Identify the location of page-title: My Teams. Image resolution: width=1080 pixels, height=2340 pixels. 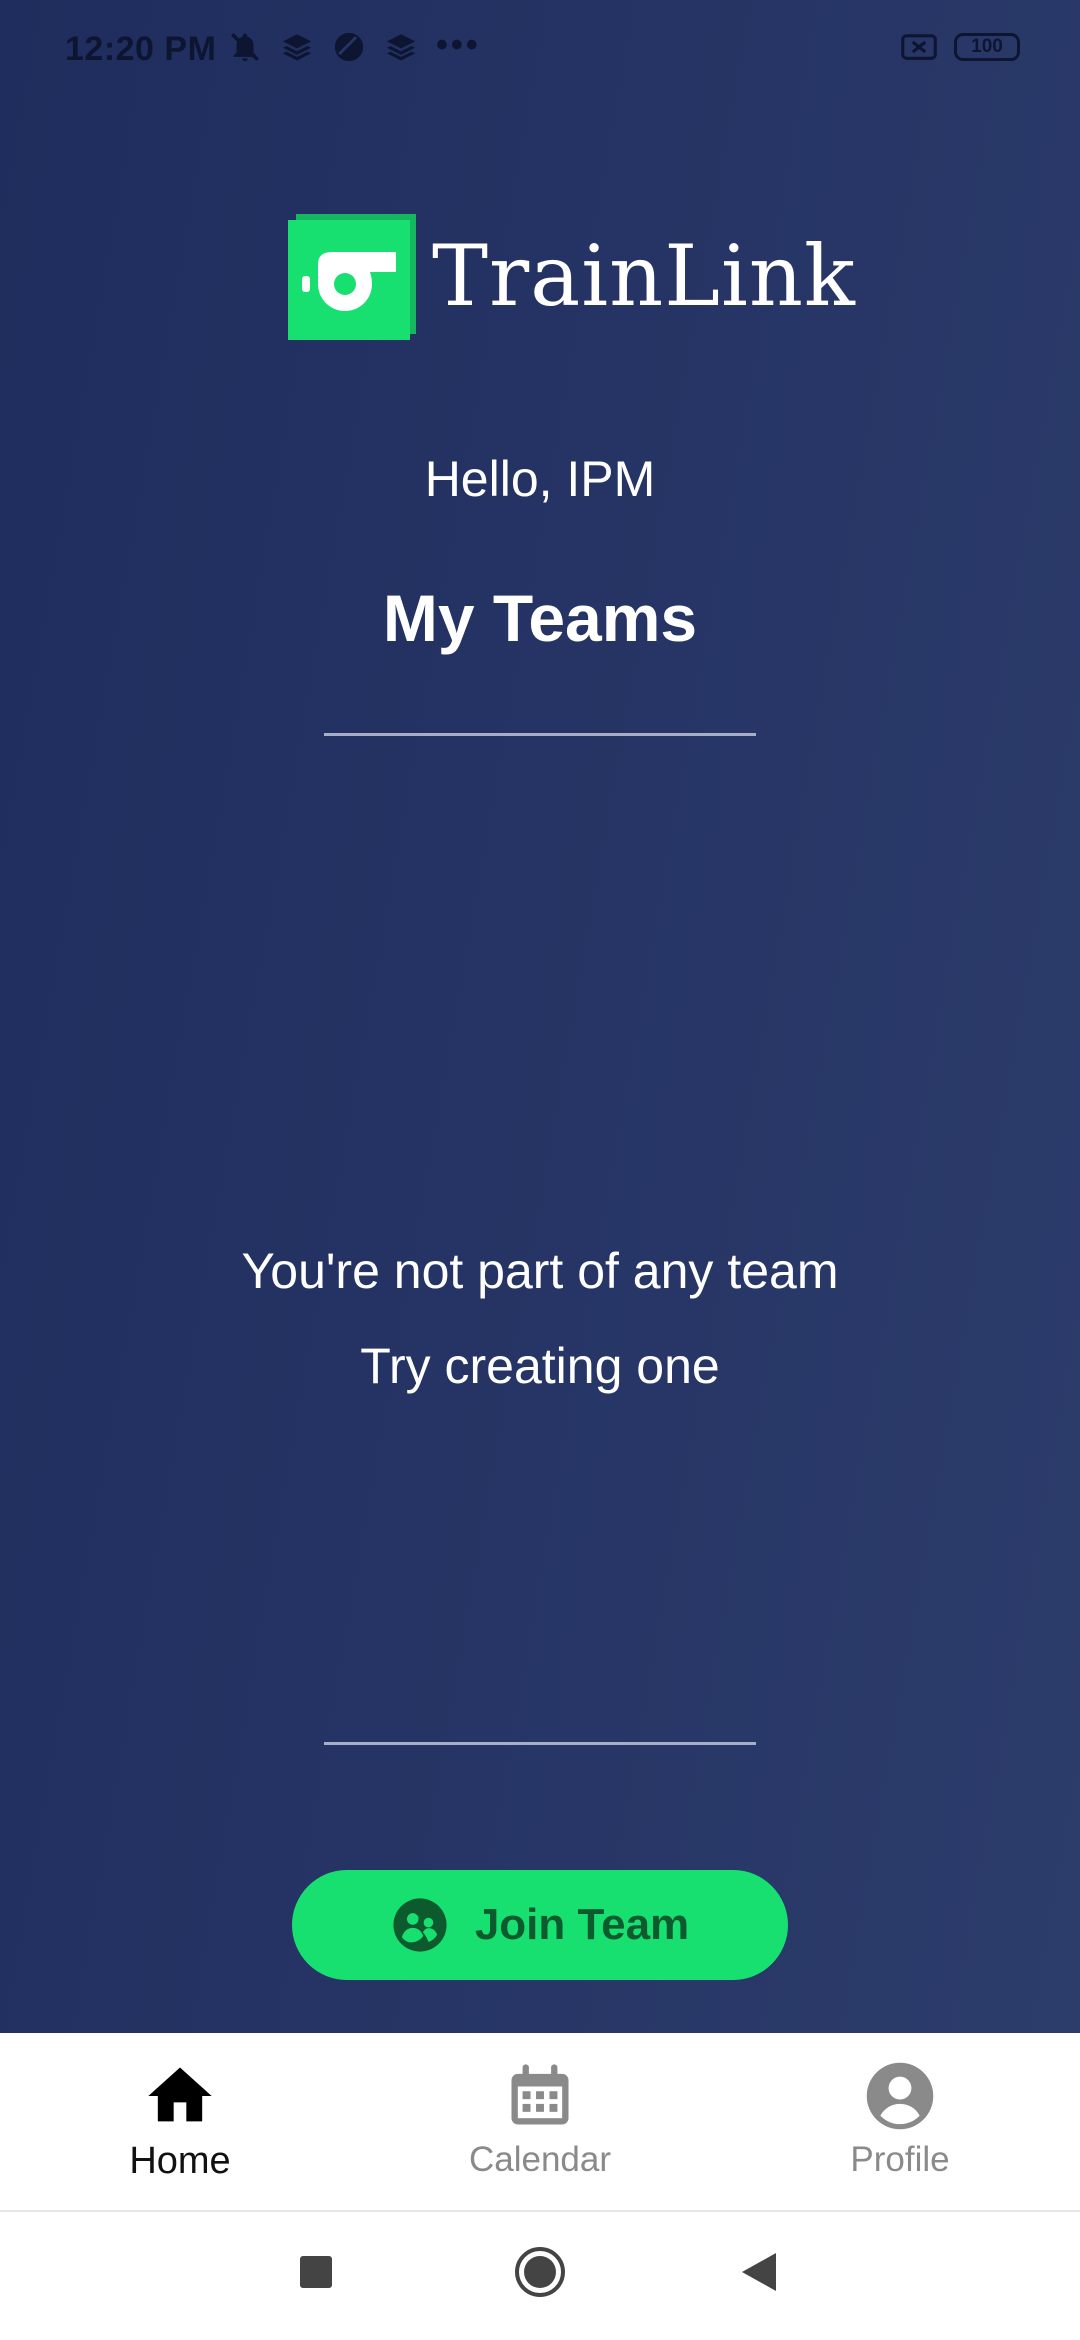
(540, 618).